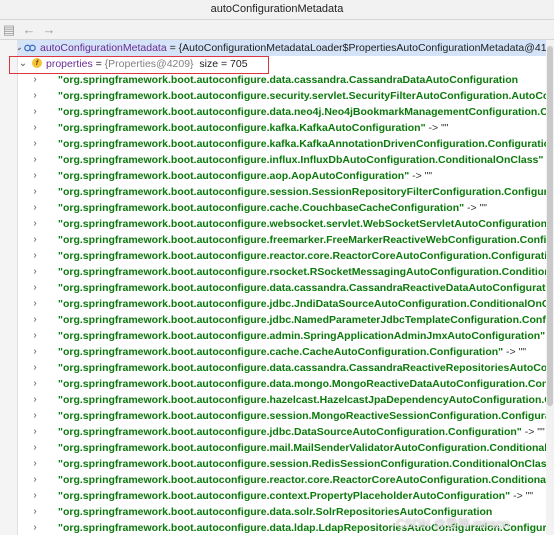 This screenshot has height=535, width=554. Describe the element at coordinates (550, 226) in the screenshot. I see `scrollbar-thumb` at that location.